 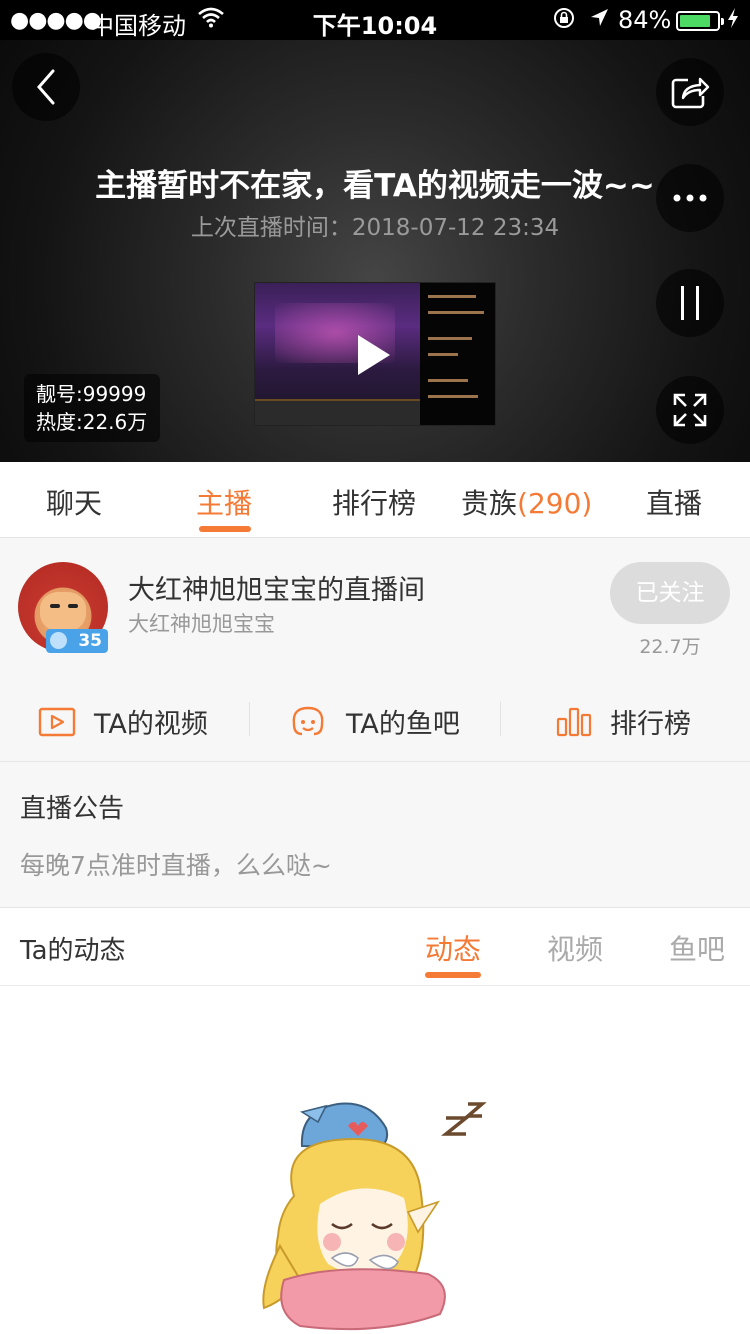 I want to click on tab-nobility-label: 贵族, so click(x=489, y=503).